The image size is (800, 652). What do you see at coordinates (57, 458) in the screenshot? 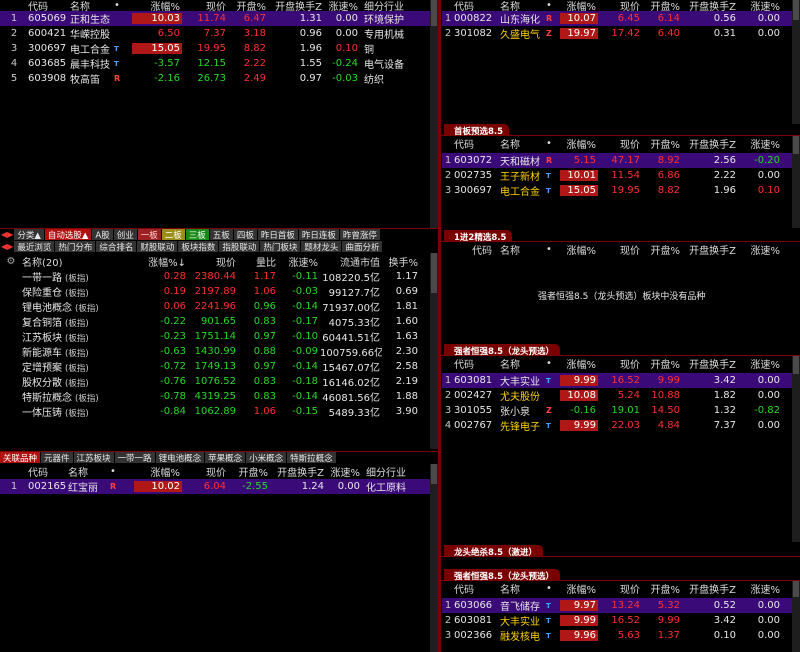
I see `tab-tabs3-1: 元器件` at bounding box center [57, 458].